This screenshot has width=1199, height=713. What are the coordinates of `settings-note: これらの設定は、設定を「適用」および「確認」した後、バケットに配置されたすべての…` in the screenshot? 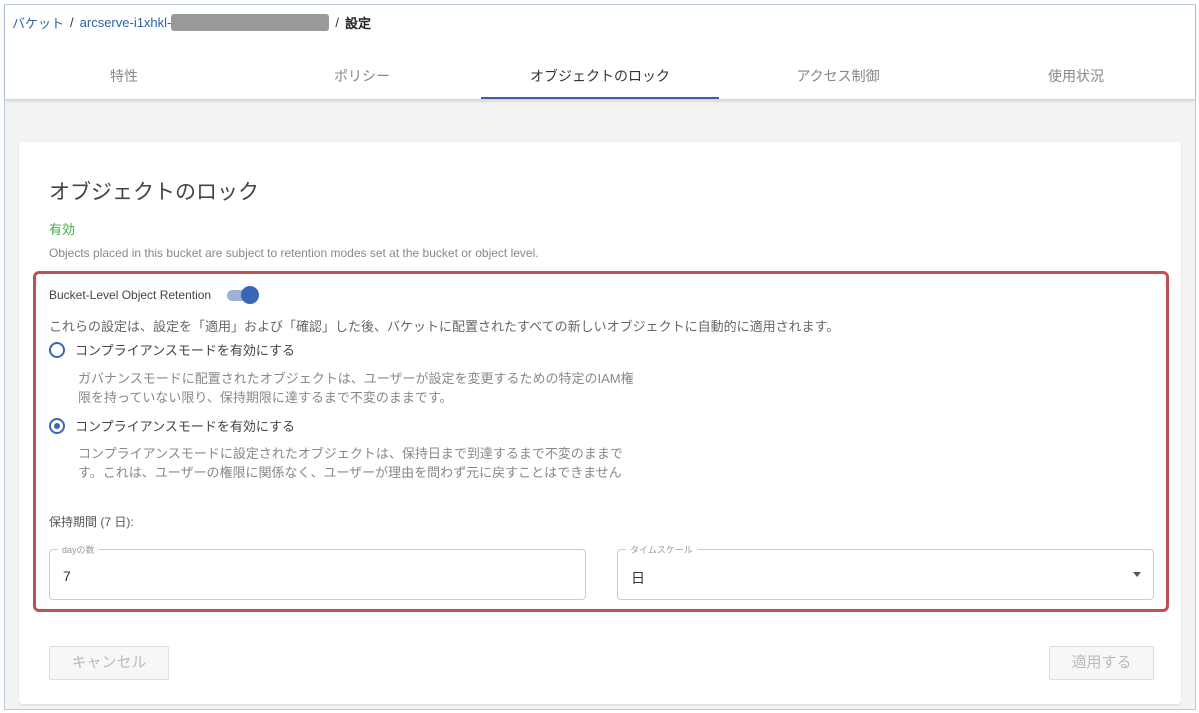 It's located at (444, 326).